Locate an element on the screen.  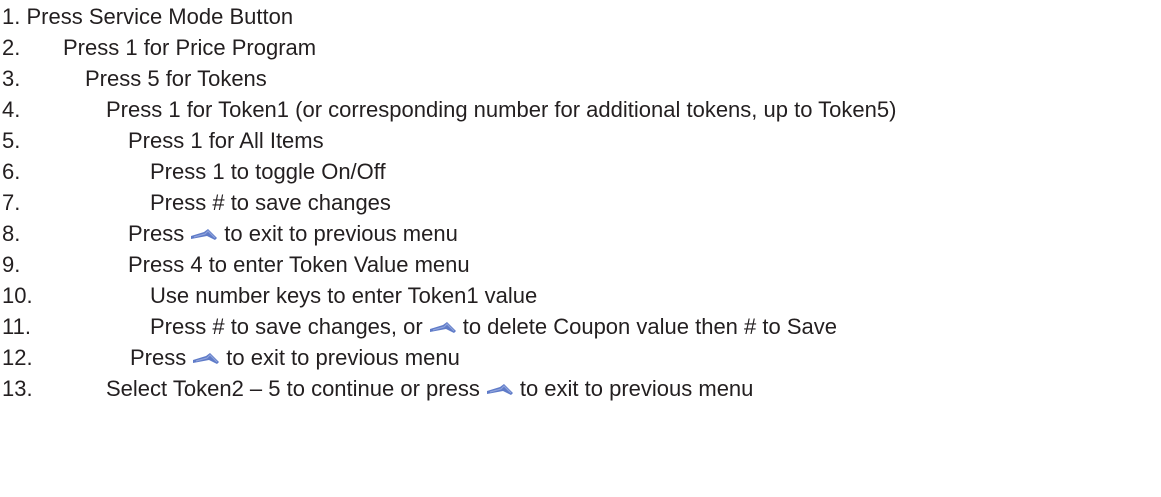
step-number: 1. is located at coordinates (11, 16).